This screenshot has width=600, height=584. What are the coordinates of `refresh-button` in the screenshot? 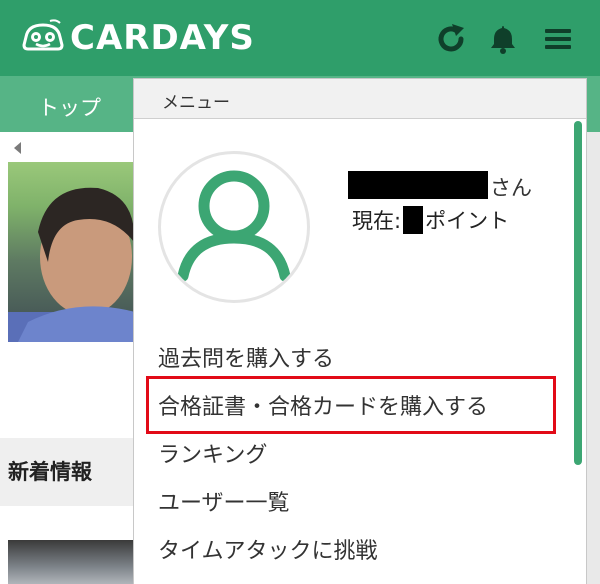 It's located at (451, 39).